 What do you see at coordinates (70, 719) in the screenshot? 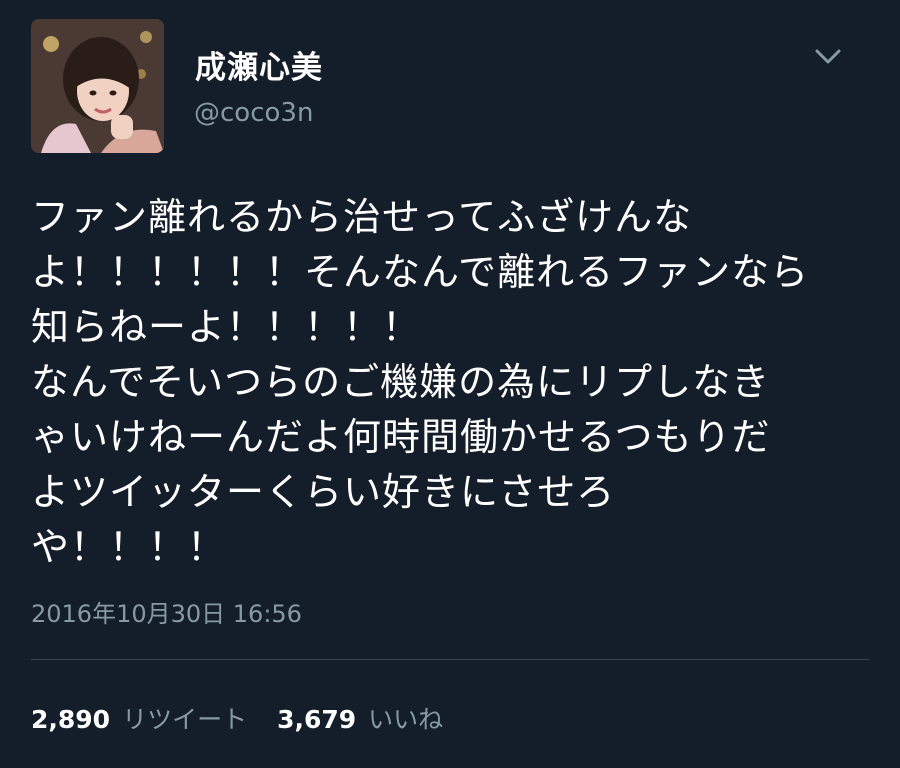
I see `retweets-count: 2,890` at bounding box center [70, 719].